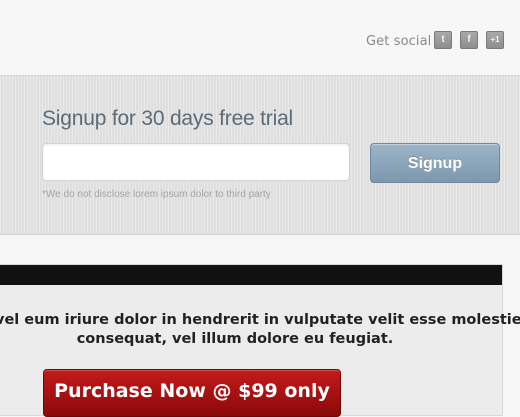 The image size is (520, 417). I want to click on twitter-icon: t, so click(443, 40).